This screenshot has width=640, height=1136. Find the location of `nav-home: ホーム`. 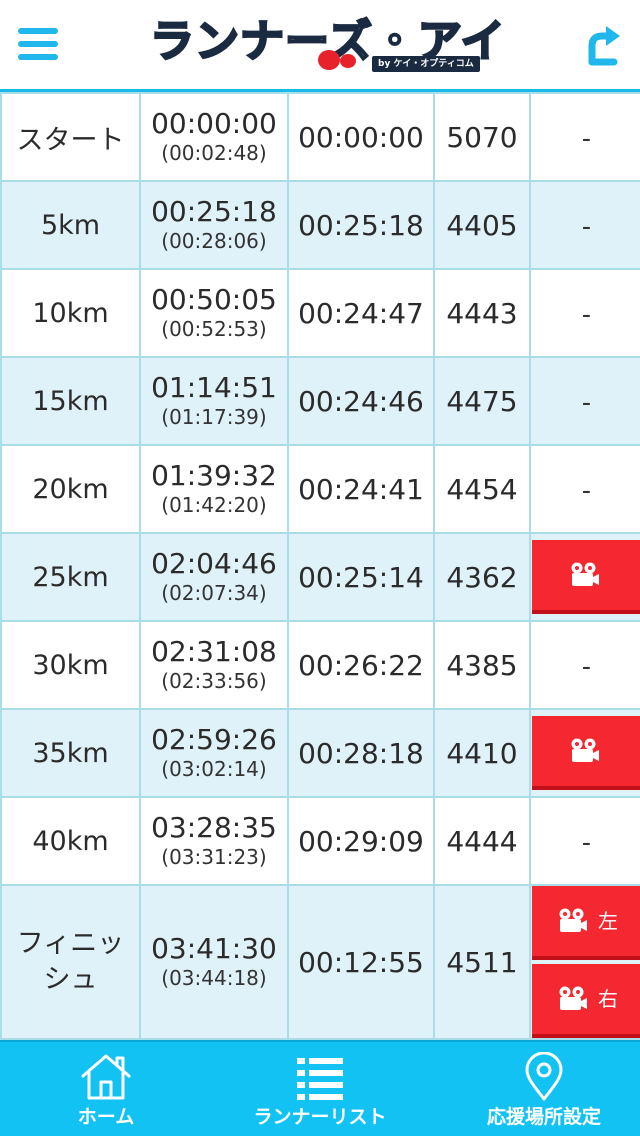

nav-home: ホーム is located at coordinates (106, 1089).